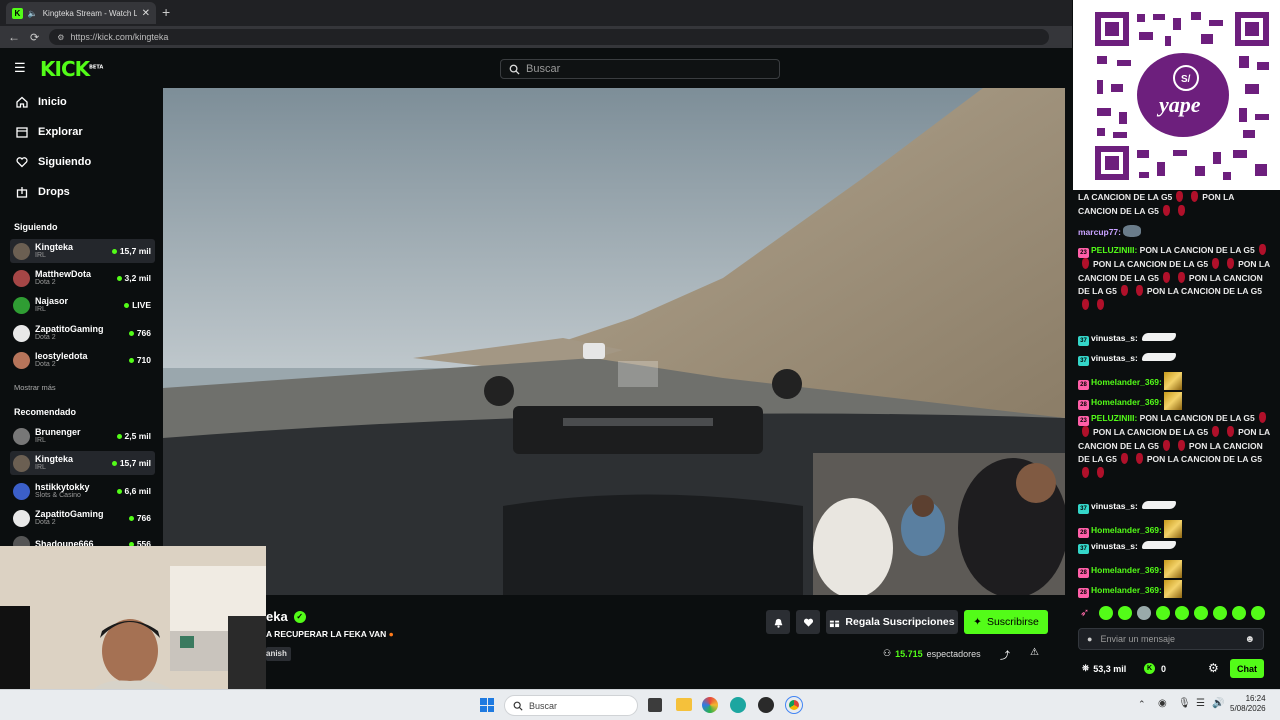 The height and width of the screenshot is (720, 1280). What do you see at coordinates (35, 387) in the screenshot?
I see `show-more-link: Mostrar más` at bounding box center [35, 387].